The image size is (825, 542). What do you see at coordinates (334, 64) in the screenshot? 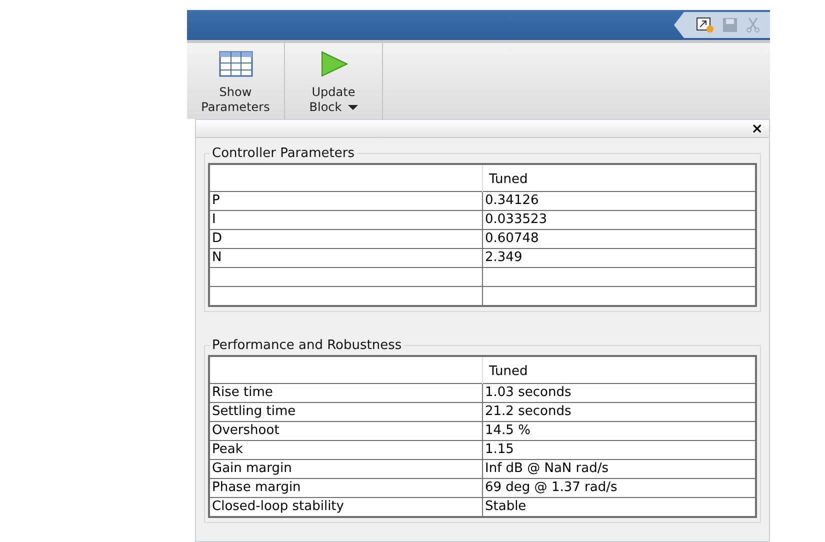
I see `play-icon` at bounding box center [334, 64].